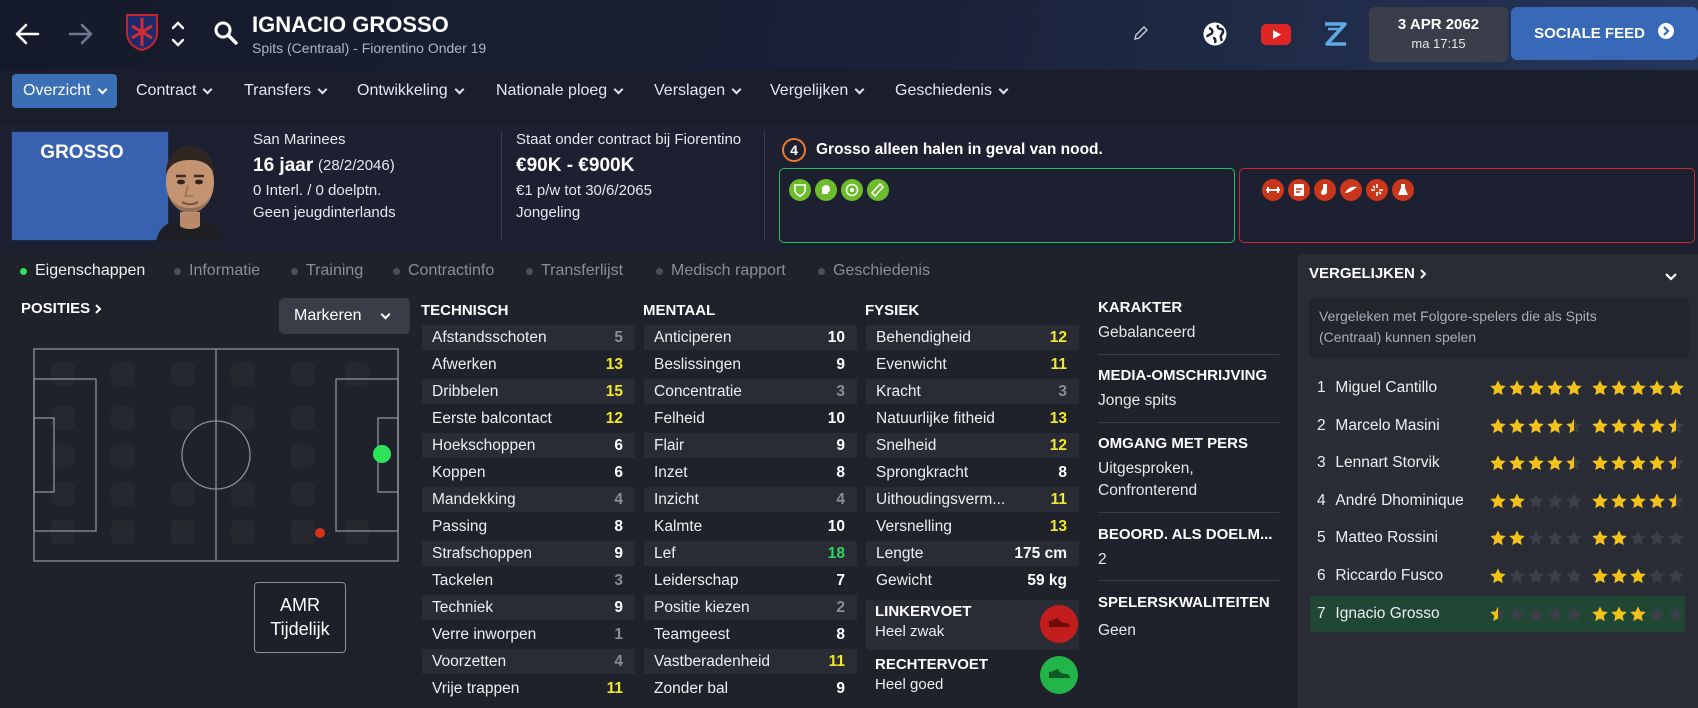 This screenshot has width=1698, height=708. I want to click on attribute-row: Mandekking 4, so click(528, 499).